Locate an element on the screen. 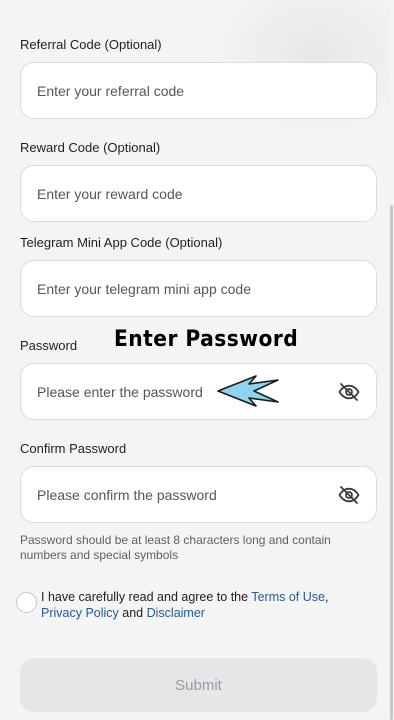 This screenshot has height=720, width=394. referral-code-field is located at coordinates (198, 90).